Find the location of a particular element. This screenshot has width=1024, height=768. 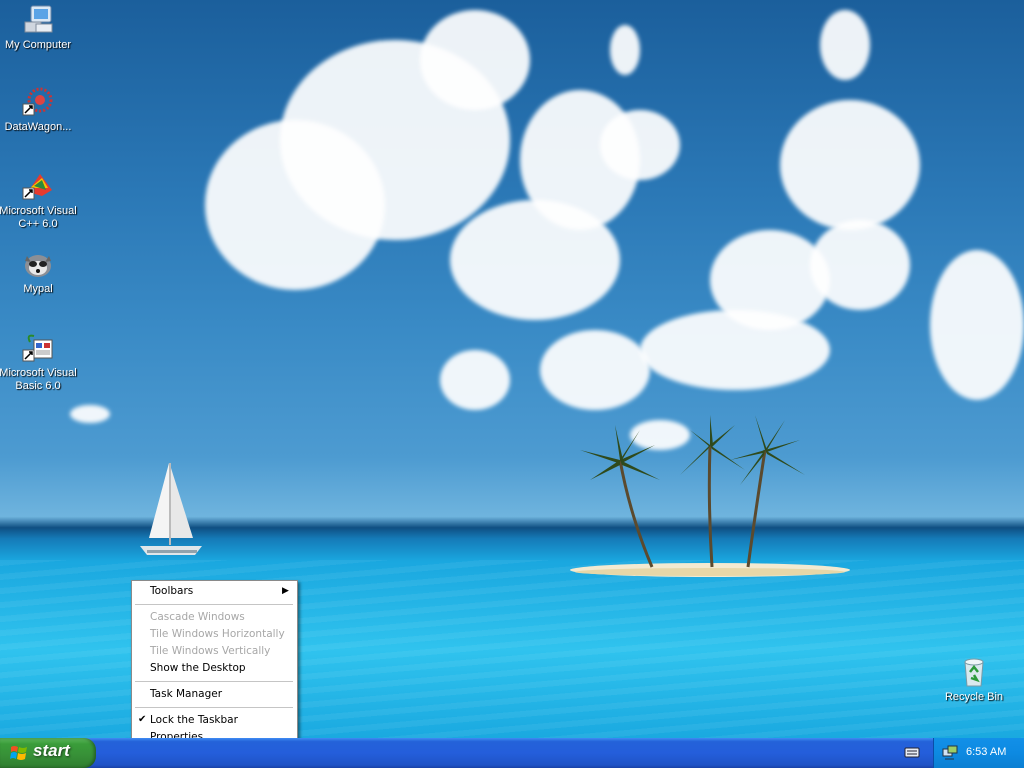

desktop-icon-recycle-bin: Recycle Bin is located at coordinates (974, 680).